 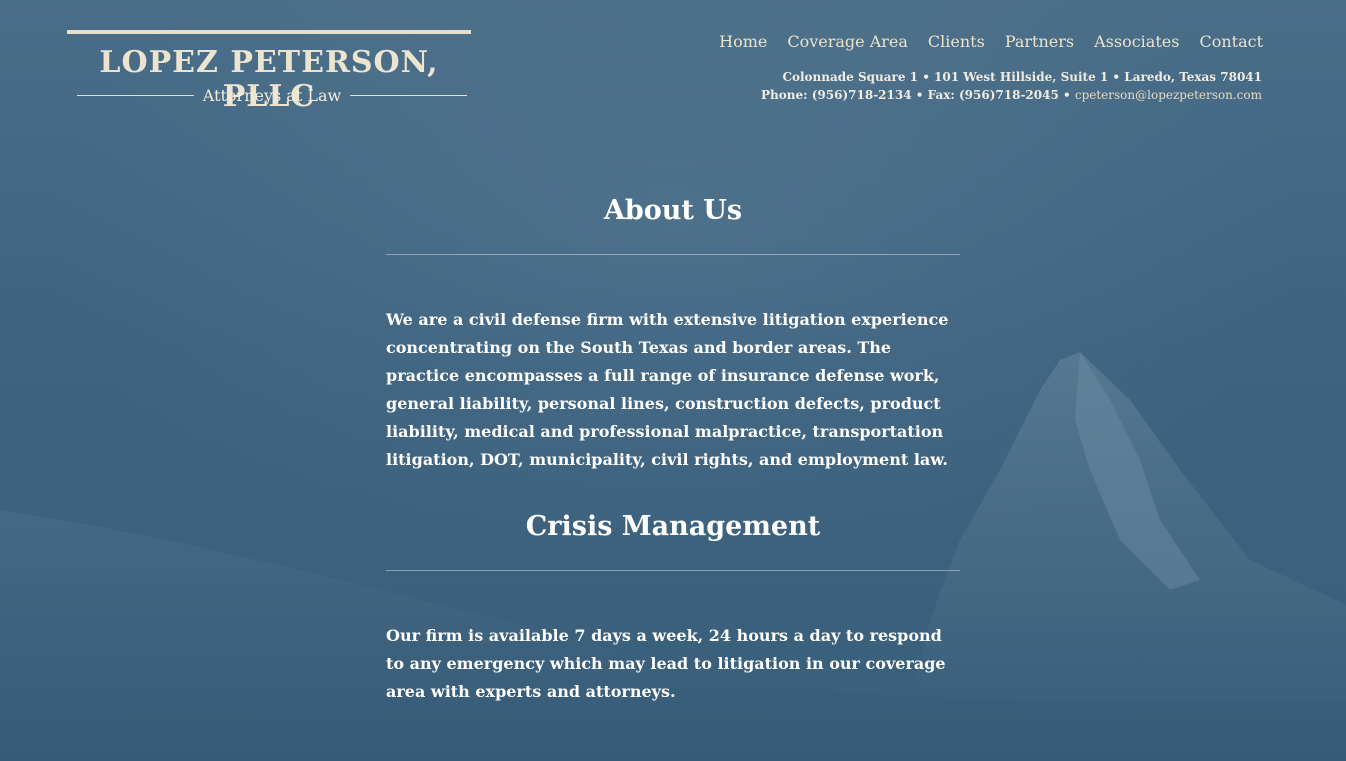 What do you see at coordinates (1231, 42) in the screenshot?
I see `nav-contact: Contact` at bounding box center [1231, 42].